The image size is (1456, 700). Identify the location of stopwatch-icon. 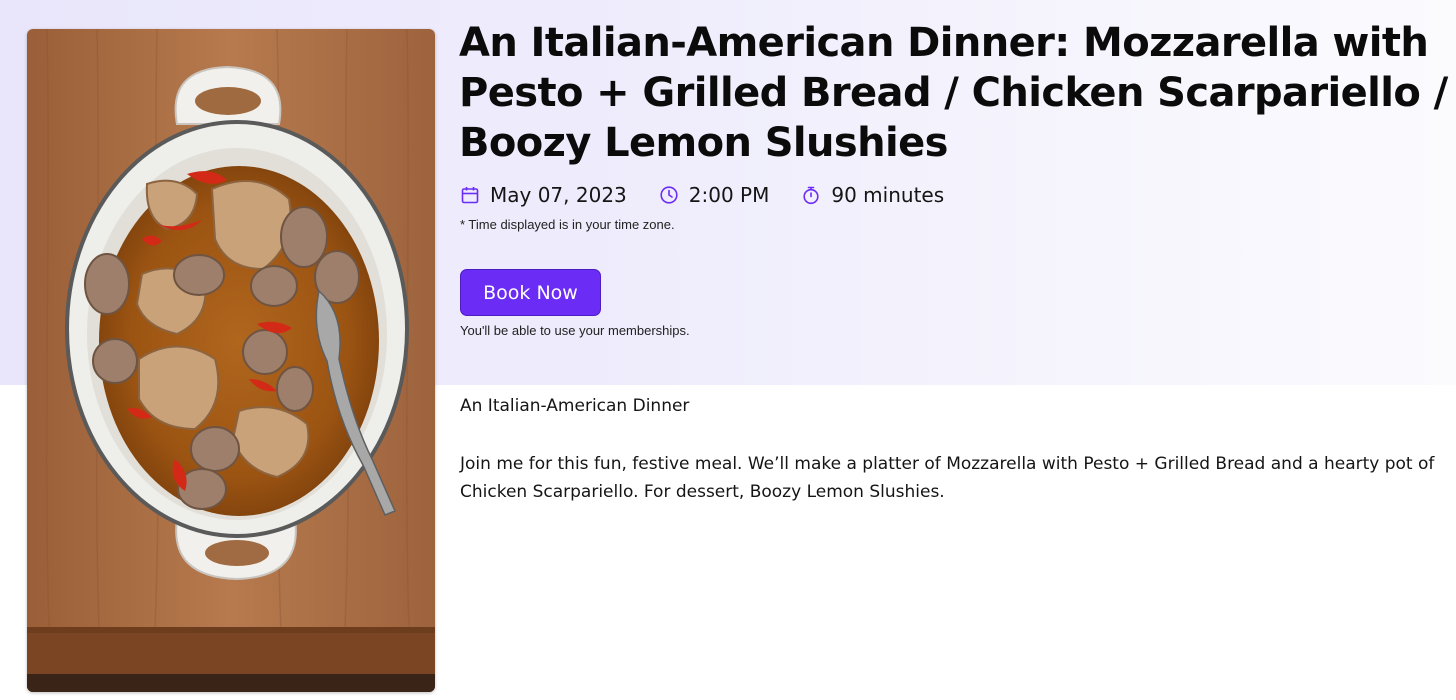
(811, 195).